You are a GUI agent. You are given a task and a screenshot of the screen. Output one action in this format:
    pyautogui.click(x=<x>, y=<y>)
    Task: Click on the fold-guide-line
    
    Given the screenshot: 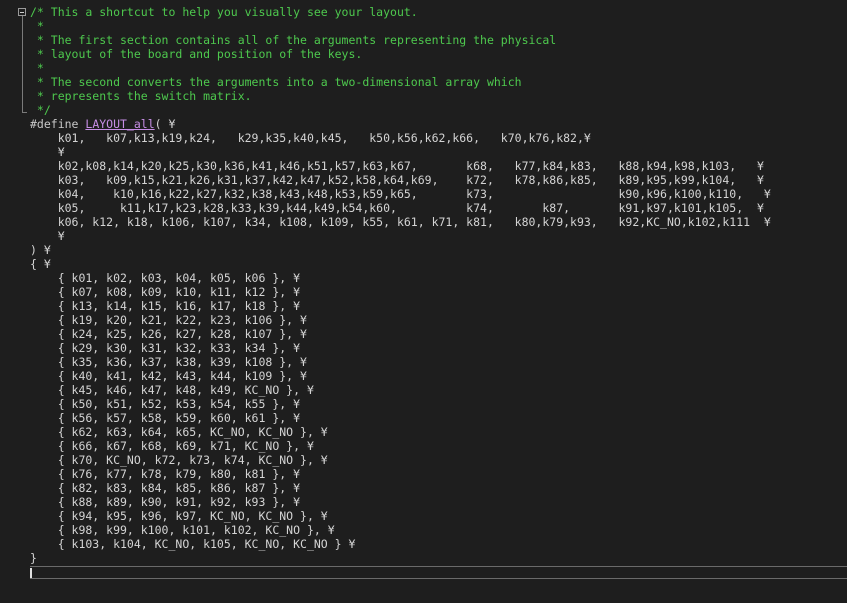 What is the action you would take?
    pyautogui.click(x=22, y=64)
    